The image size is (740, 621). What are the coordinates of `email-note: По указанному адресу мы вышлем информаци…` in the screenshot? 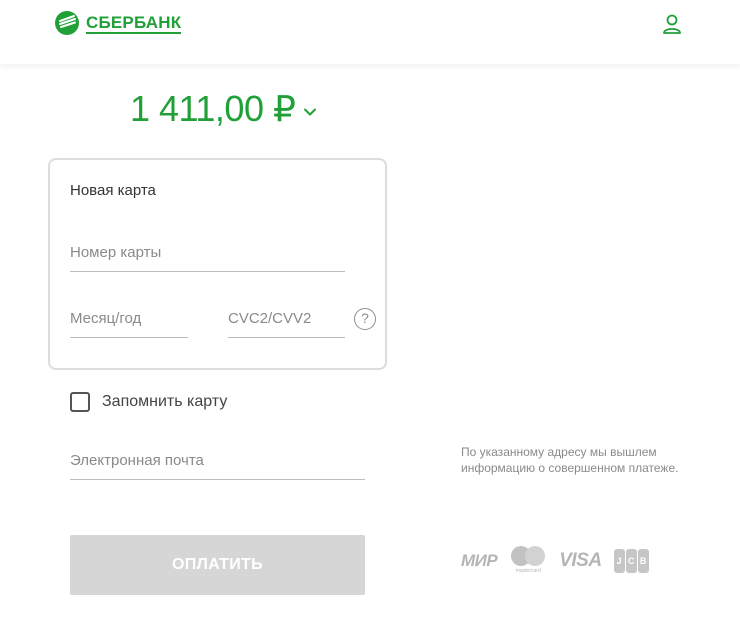 It's located at (570, 460).